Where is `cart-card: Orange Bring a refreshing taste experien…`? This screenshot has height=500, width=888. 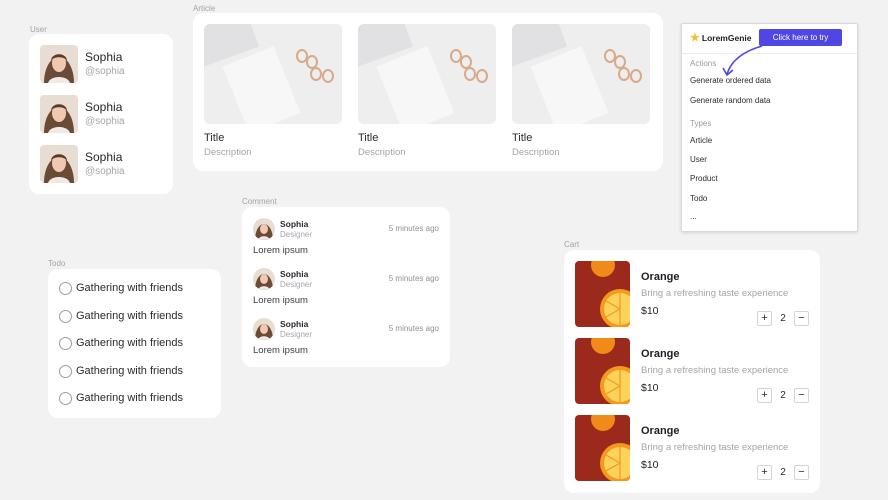
cart-card: Orange Bring a refreshing taste experien… is located at coordinates (692, 371).